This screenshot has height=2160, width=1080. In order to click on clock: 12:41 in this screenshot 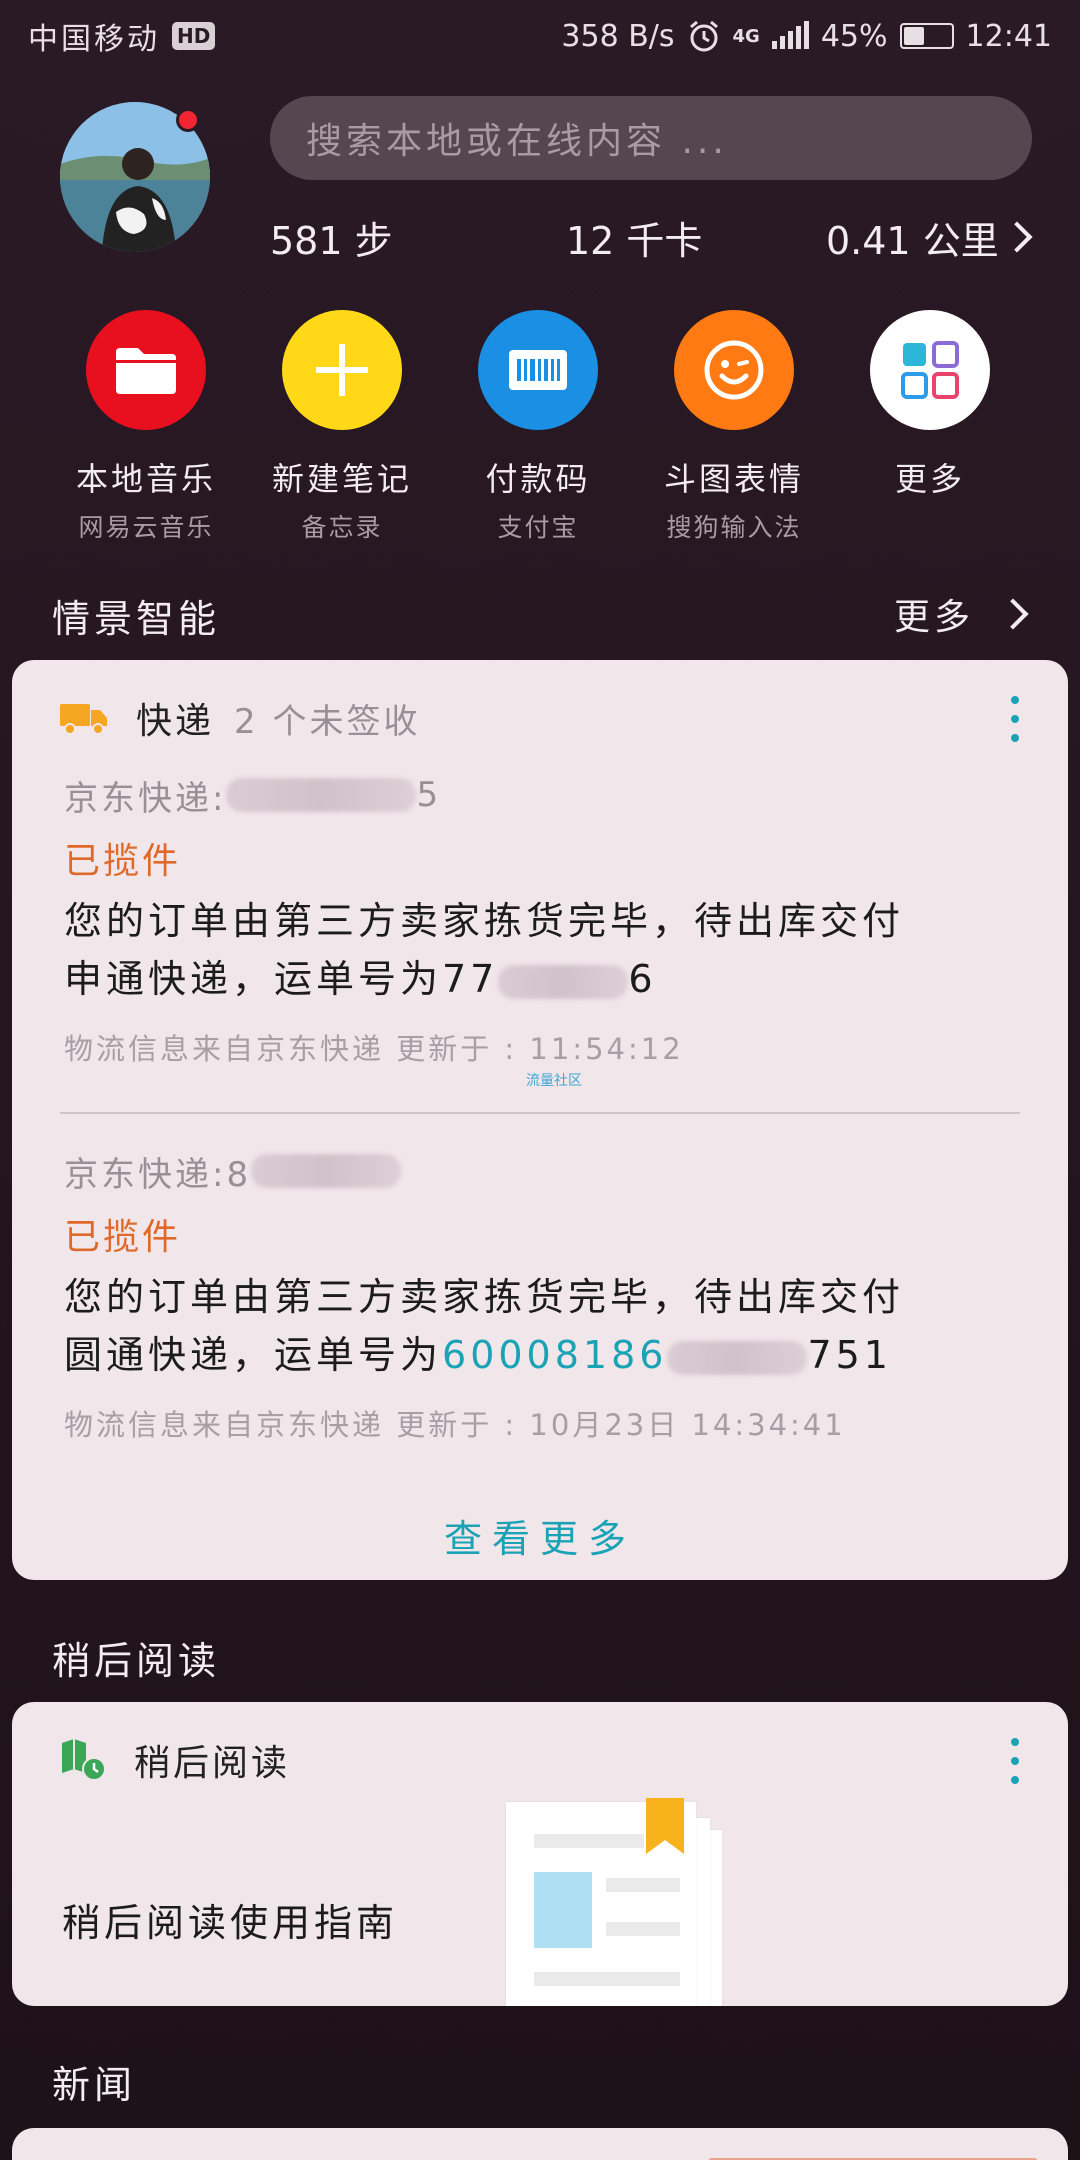, I will do `click(1008, 36)`.